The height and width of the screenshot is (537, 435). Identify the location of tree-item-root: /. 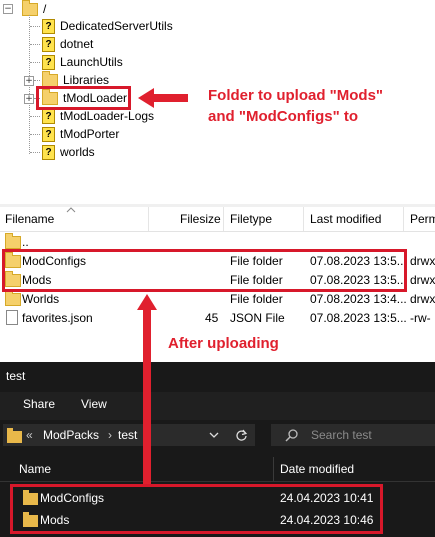
(34, 9).